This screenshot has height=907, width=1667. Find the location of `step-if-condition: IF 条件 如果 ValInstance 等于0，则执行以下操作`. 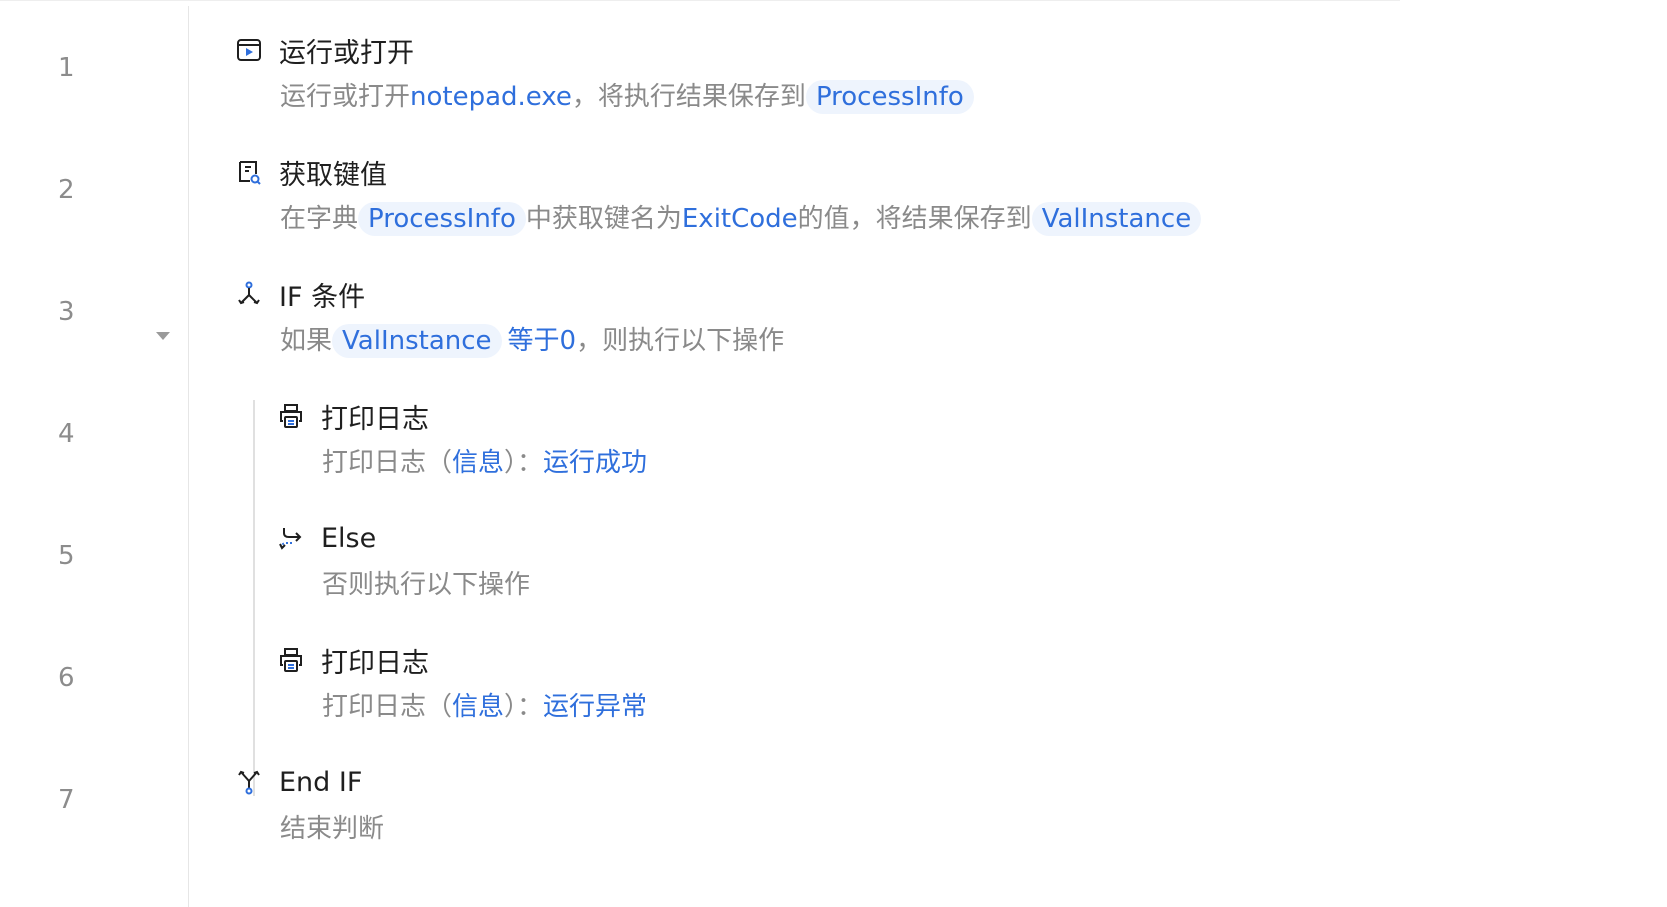

step-if-condition: IF 条件 如果 ValInstance 等于0，则执行以下操作 is located at coordinates (509, 319).